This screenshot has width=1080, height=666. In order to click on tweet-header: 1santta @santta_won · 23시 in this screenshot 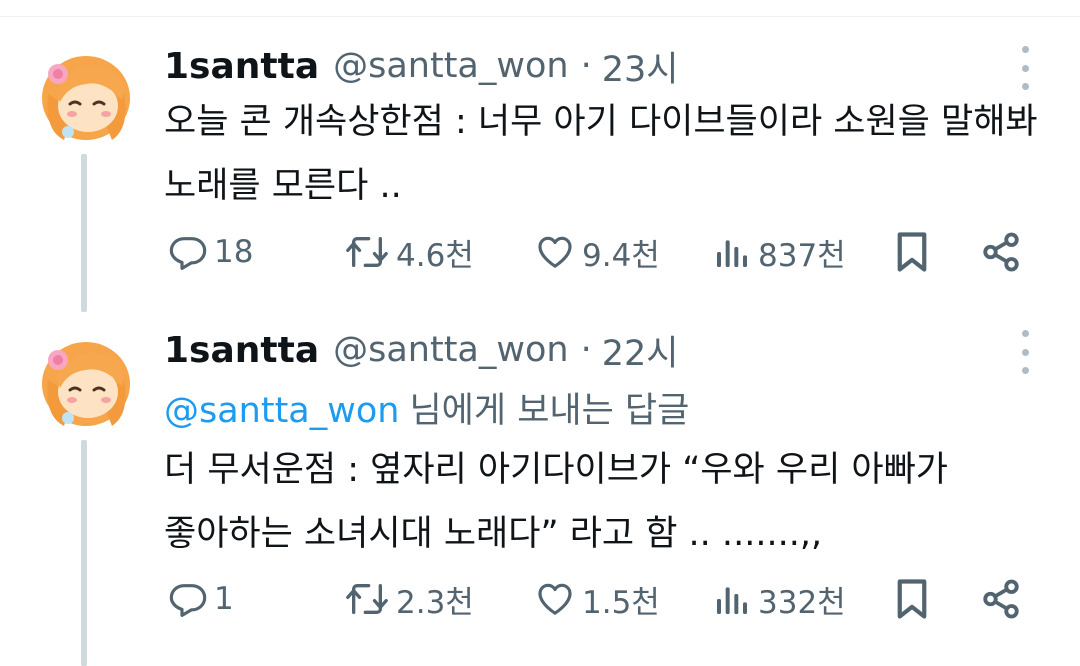, I will do `click(421, 66)`.